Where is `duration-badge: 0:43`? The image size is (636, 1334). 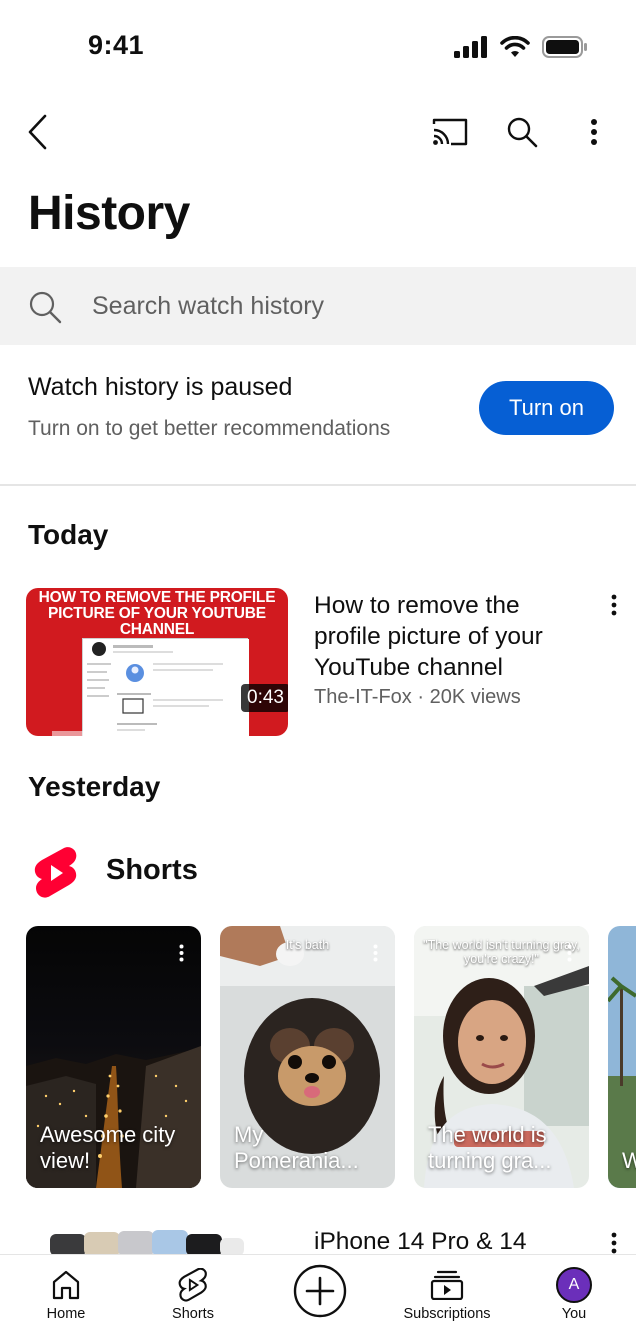 duration-badge: 0:43 is located at coordinates (264, 698).